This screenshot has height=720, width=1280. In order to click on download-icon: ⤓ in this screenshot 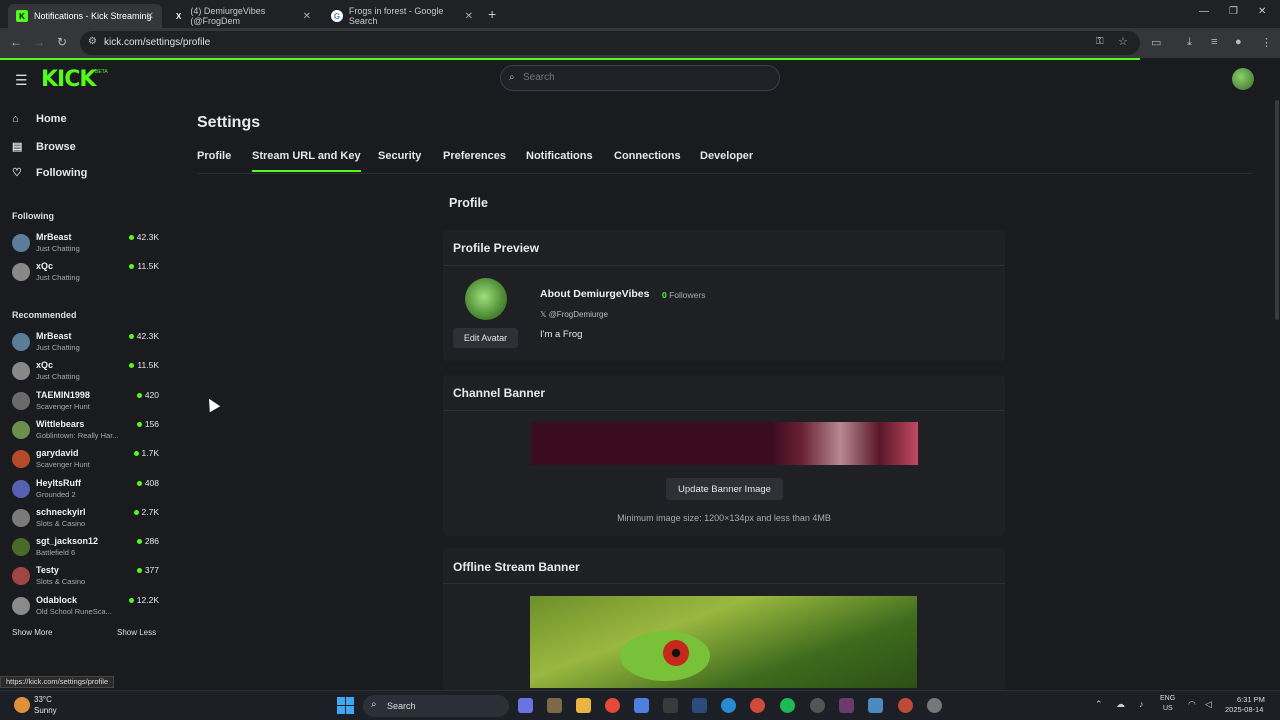, I will do `click(1189, 42)`.